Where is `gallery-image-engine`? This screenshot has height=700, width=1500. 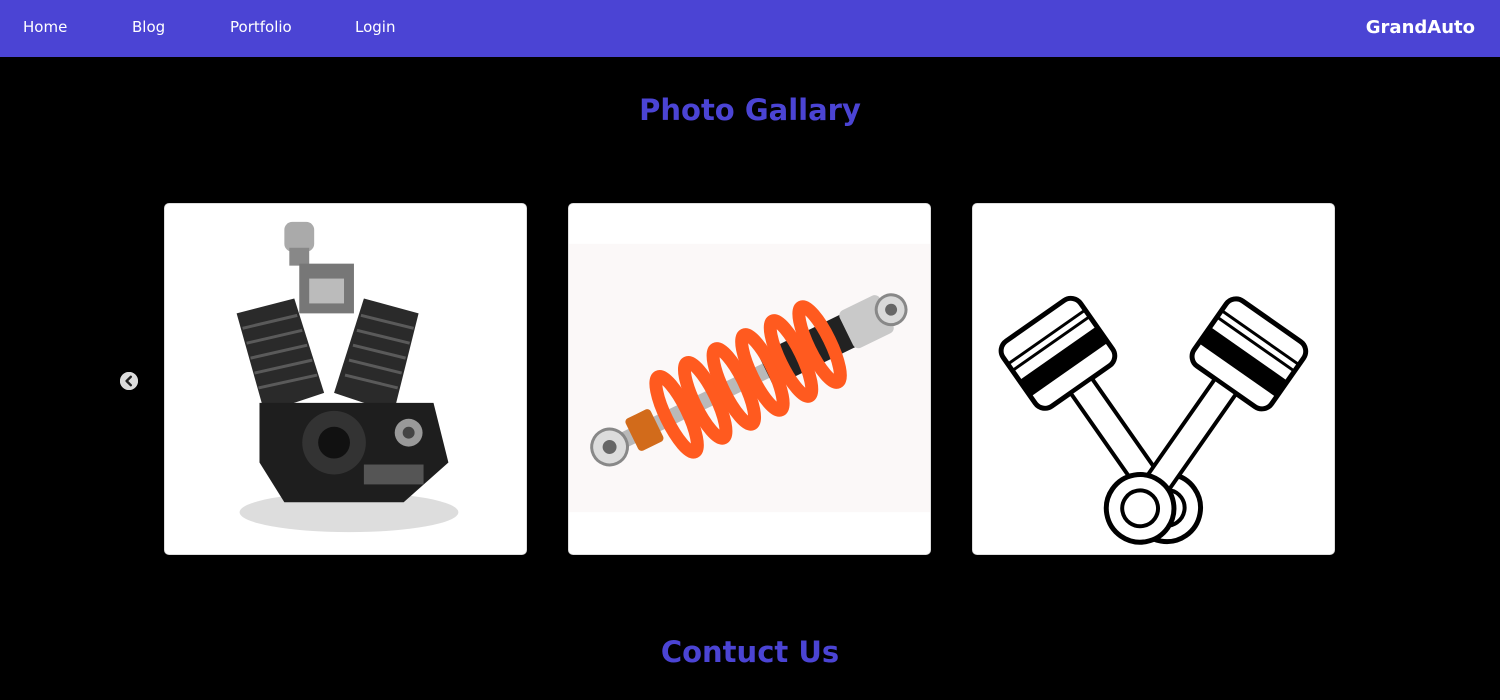 gallery-image-engine is located at coordinates (345, 379).